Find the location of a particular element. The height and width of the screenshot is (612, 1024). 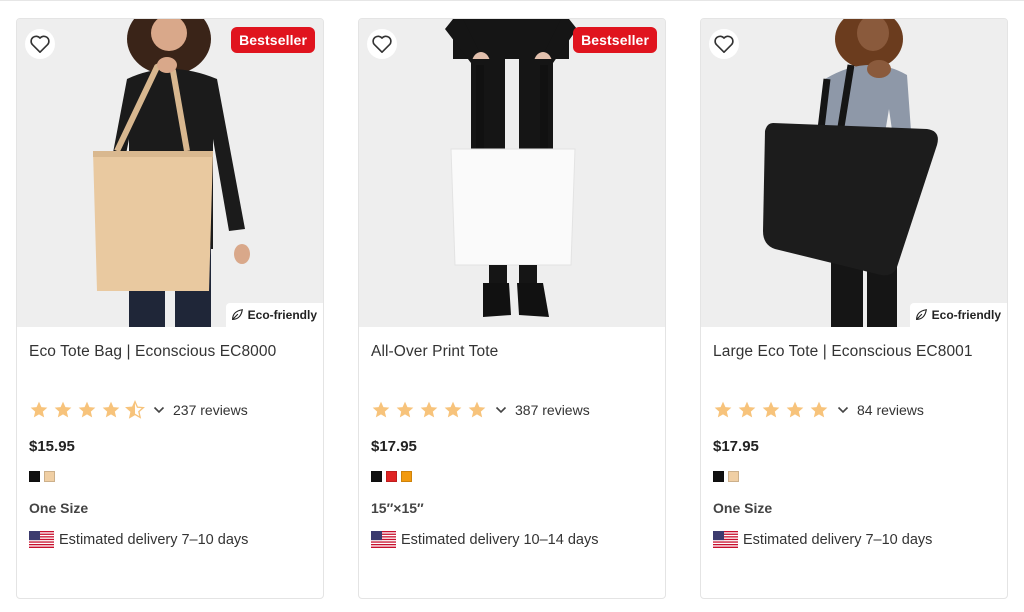

product-title: Eco Tote Bag | Econscious EC8000 is located at coordinates (152, 352).